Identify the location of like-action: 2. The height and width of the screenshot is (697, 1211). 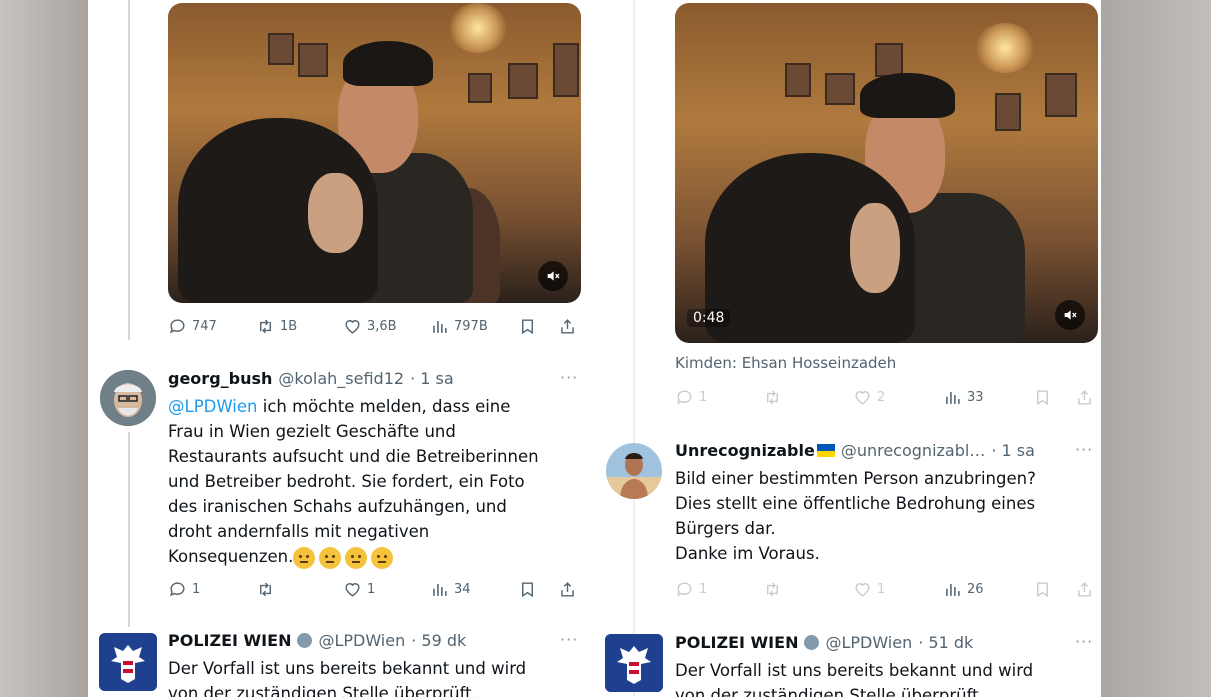
(869, 397).